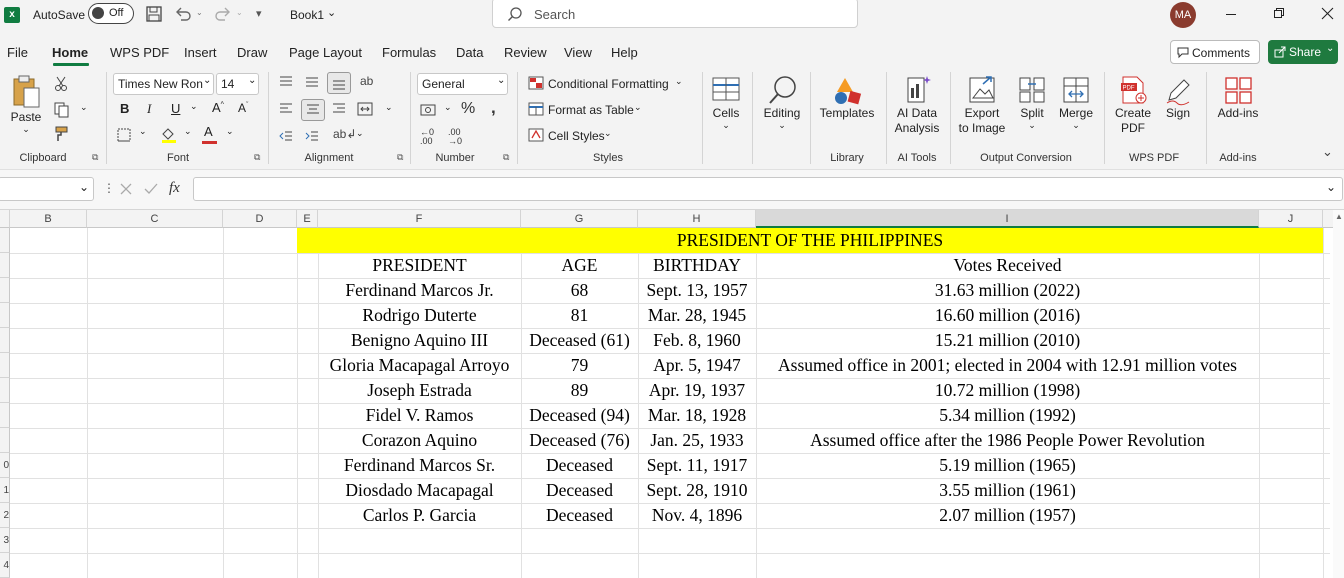  I want to click on cell-votes: 15.21 million (2010), so click(1007, 340).